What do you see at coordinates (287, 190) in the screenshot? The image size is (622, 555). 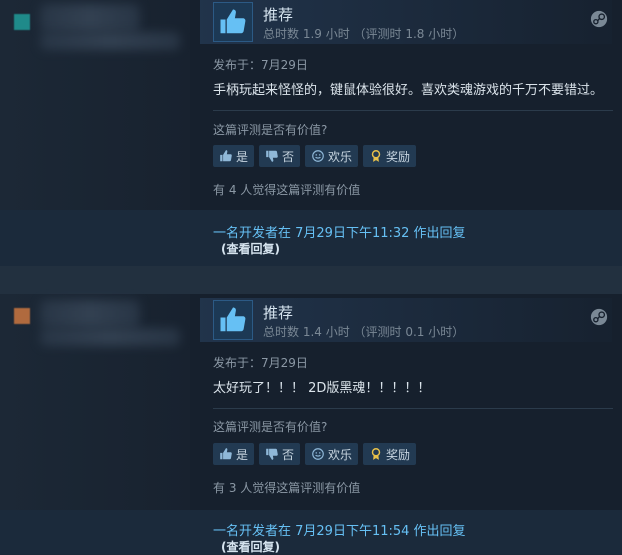 I see `found-helpful: 有 4 人觉得这篇评测有价值` at bounding box center [287, 190].